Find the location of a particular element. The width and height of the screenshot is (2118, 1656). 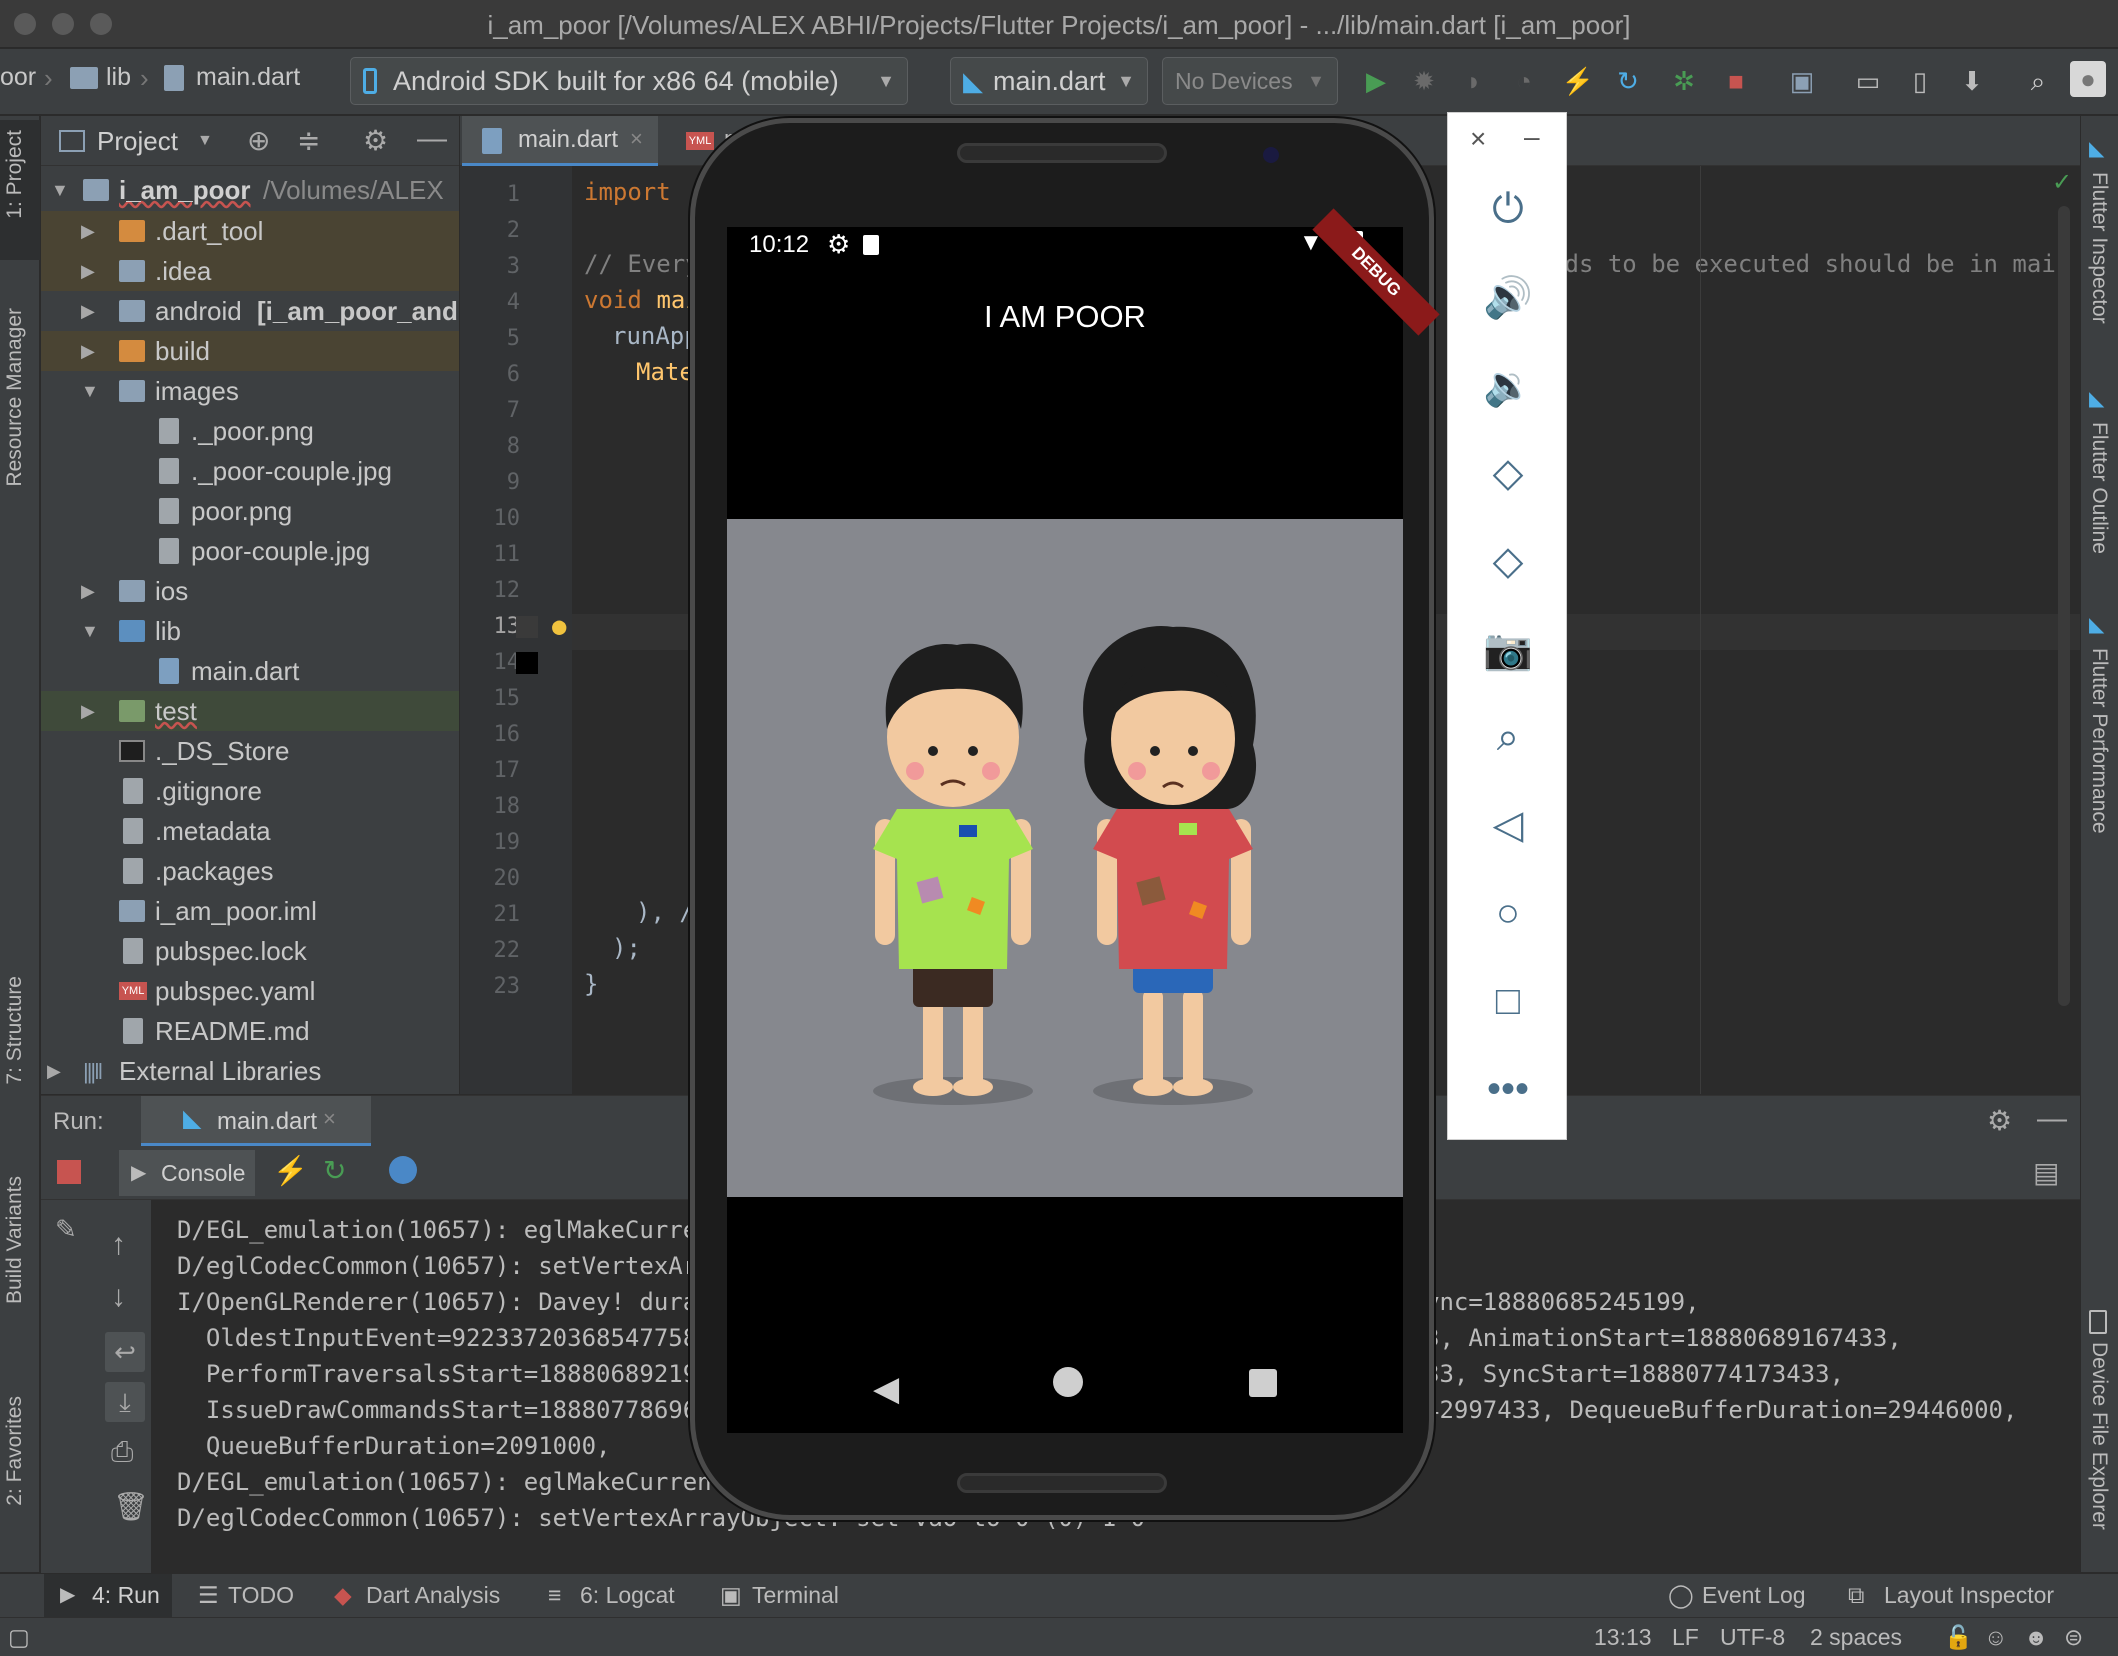

tool-tab-favorites: 2: Favorites is located at coordinates (15, 1451).